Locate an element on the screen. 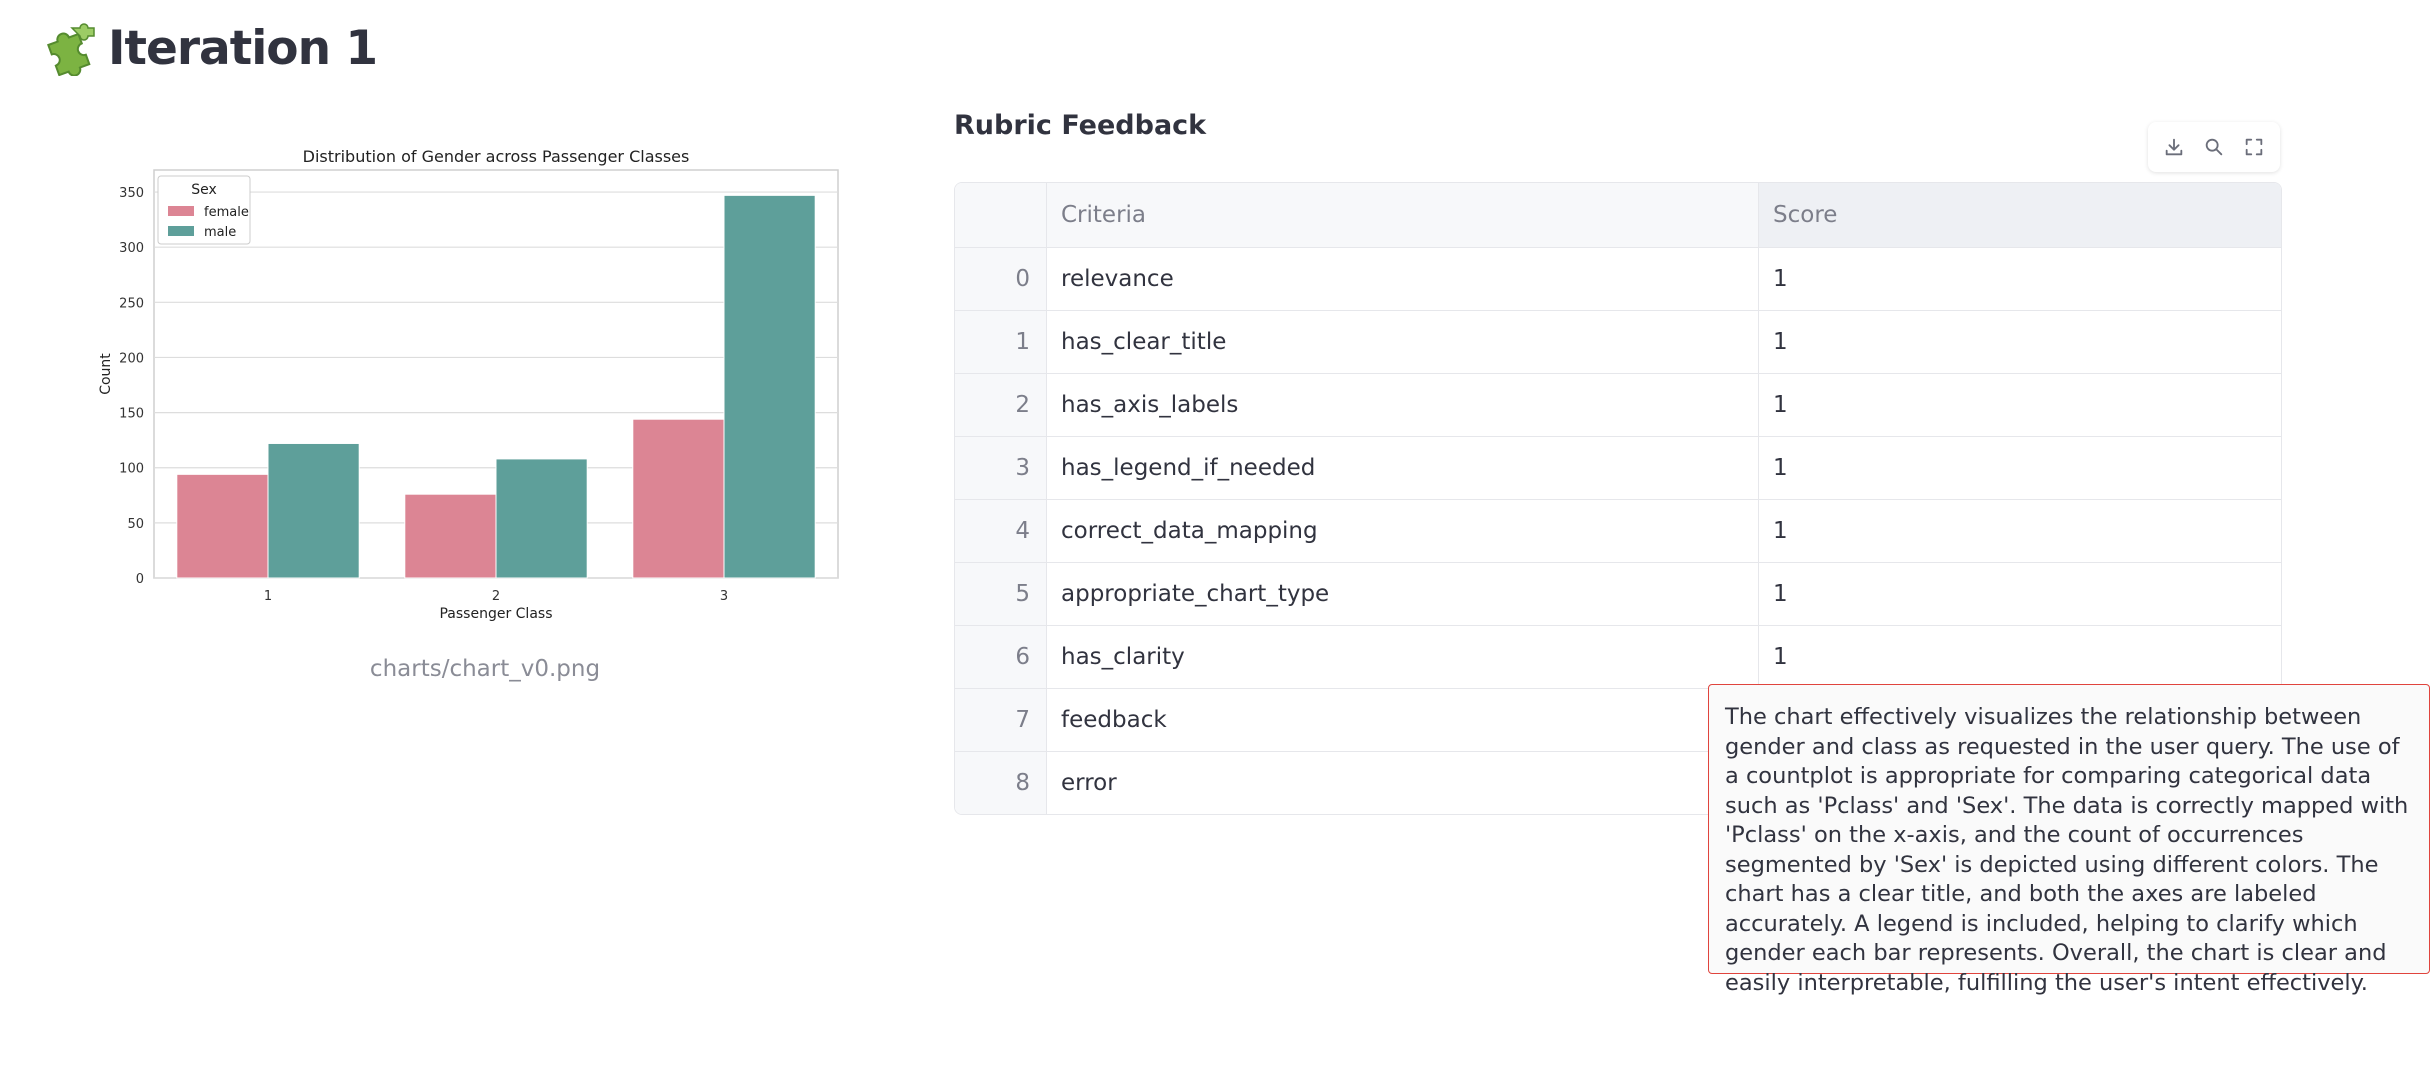  row-index: 4 is located at coordinates (1001, 531).